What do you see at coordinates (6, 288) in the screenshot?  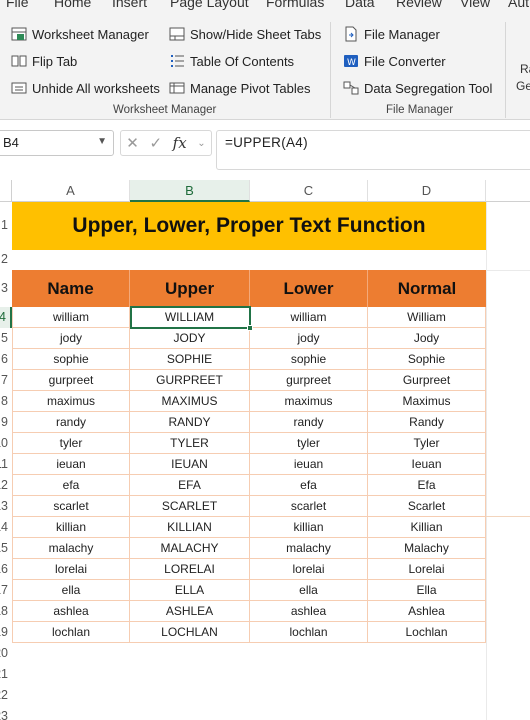 I see `row-header: 3` at bounding box center [6, 288].